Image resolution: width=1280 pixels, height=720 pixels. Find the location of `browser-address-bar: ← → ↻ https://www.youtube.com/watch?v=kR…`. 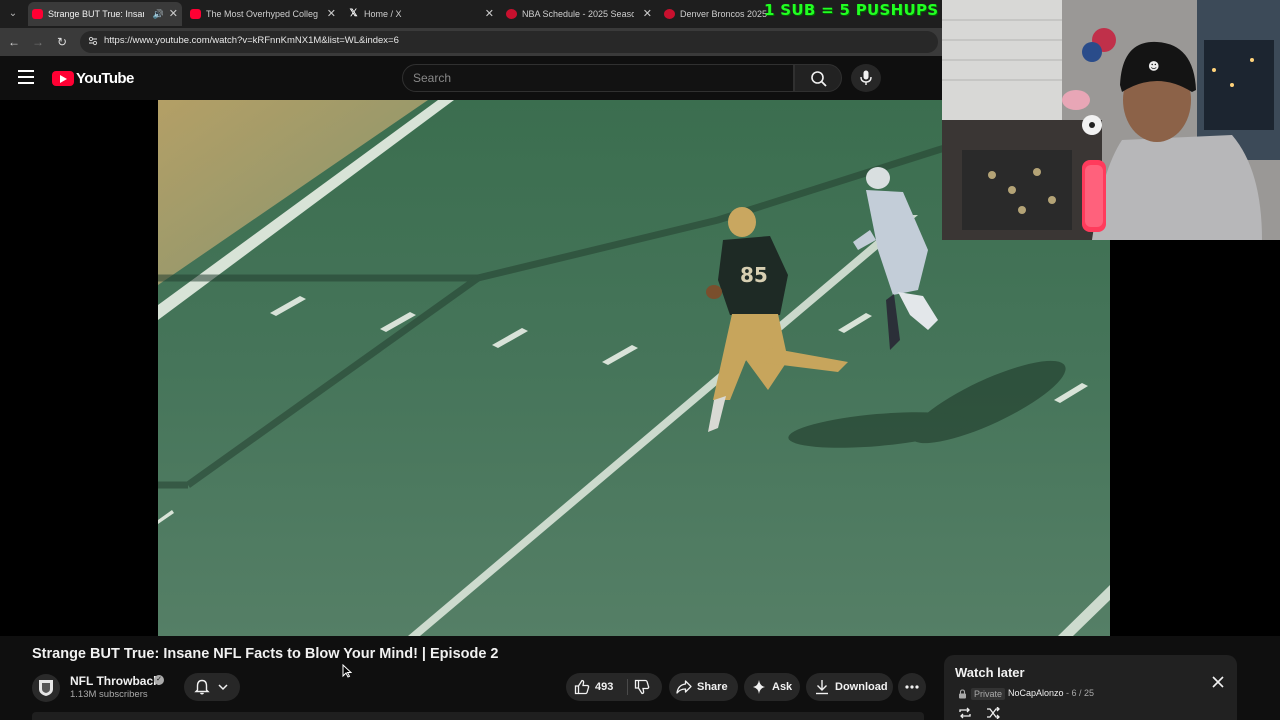

browser-address-bar: ← → ↻ https://www.youtube.com/watch?v=kR… is located at coordinates (471, 42).